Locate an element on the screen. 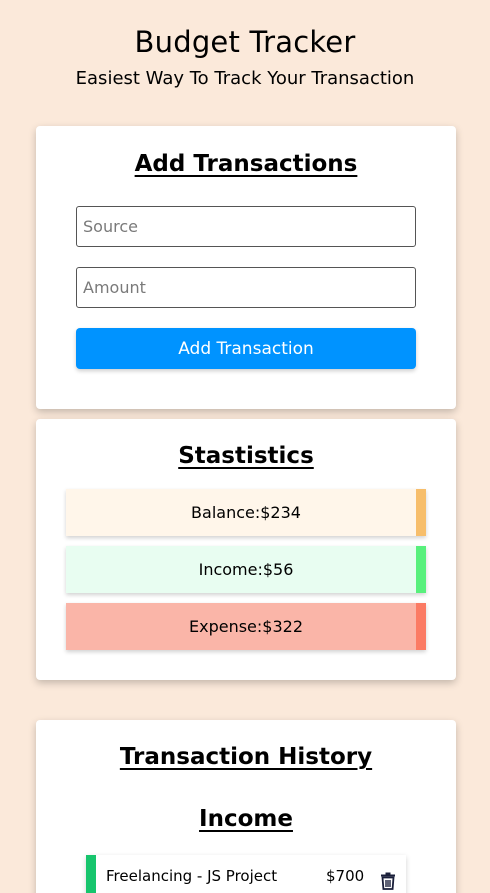 This screenshot has width=490, height=893. statistics-heading: Stastistics is located at coordinates (246, 456).